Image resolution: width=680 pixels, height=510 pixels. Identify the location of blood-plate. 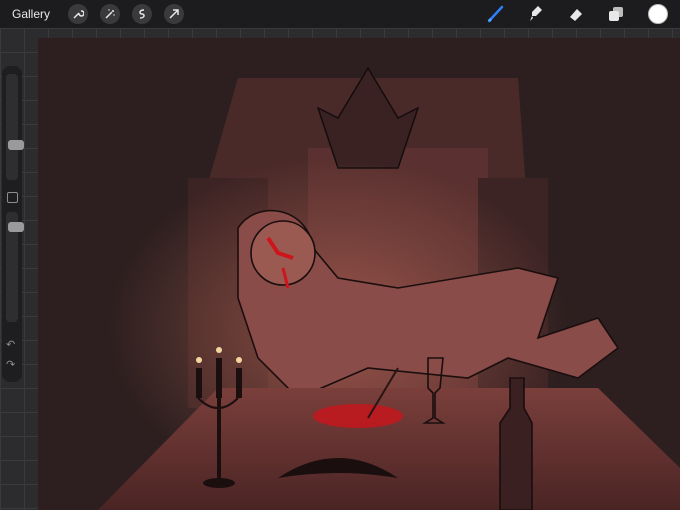
(358, 416).